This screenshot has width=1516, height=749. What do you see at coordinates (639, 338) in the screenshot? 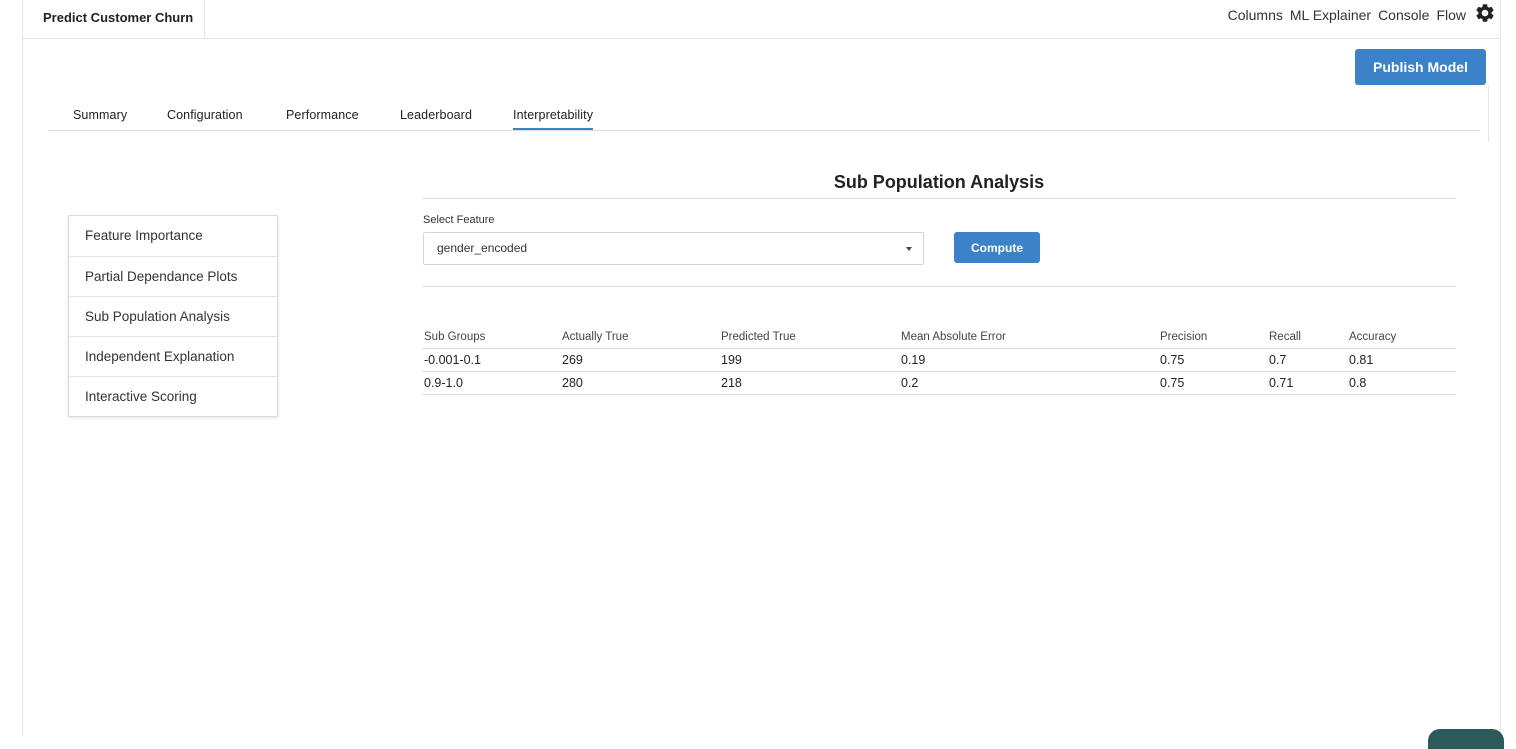
I see `header-actually-true: Actually True` at bounding box center [639, 338].